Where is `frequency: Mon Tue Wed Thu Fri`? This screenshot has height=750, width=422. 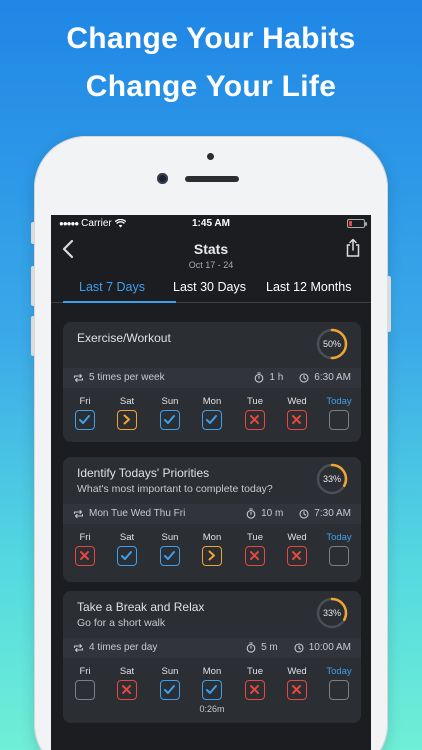
frequency: Mon Tue Wed Thu Fri is located at coordinates (129, 513).